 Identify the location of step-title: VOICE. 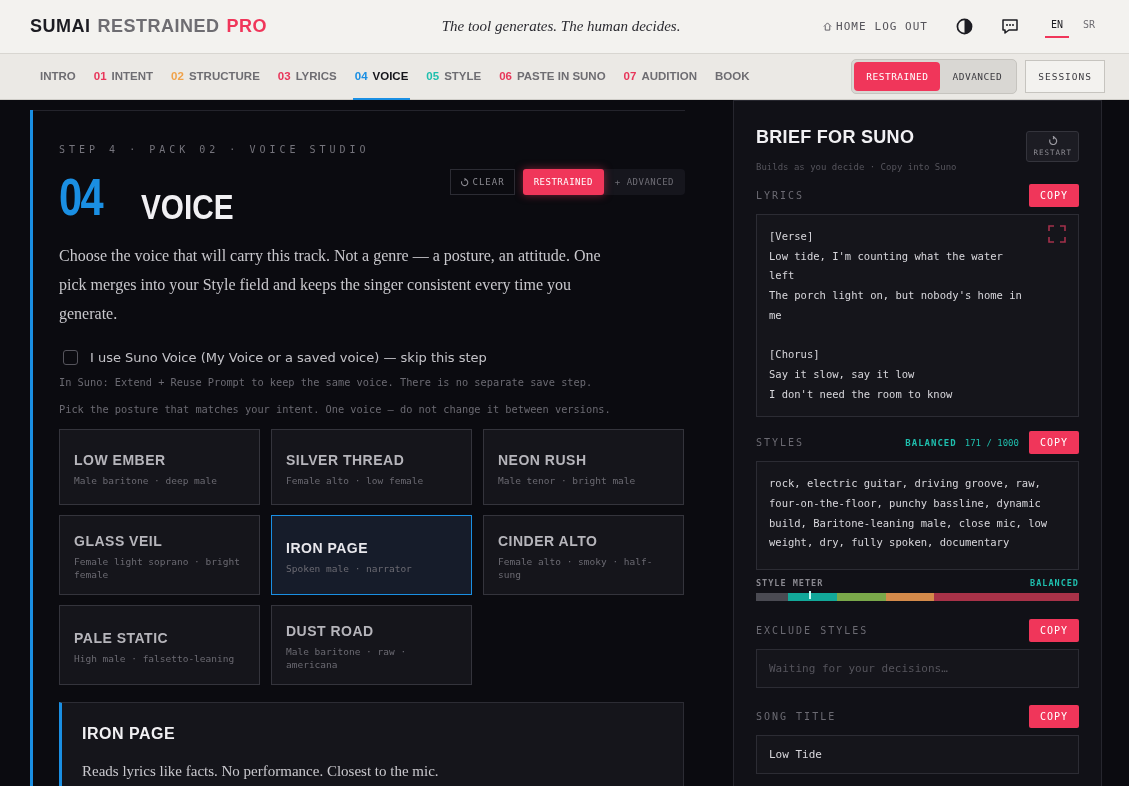
(187, 207).